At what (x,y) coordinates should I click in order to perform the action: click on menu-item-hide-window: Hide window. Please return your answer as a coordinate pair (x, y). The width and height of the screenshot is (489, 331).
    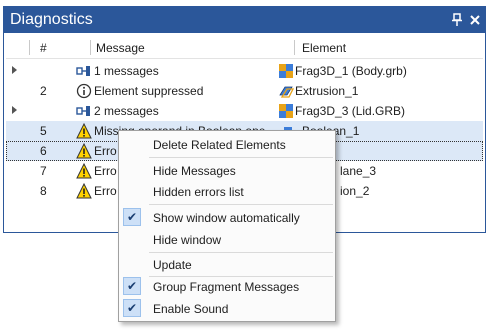
    Looking at the image, I should click on (227, 239).